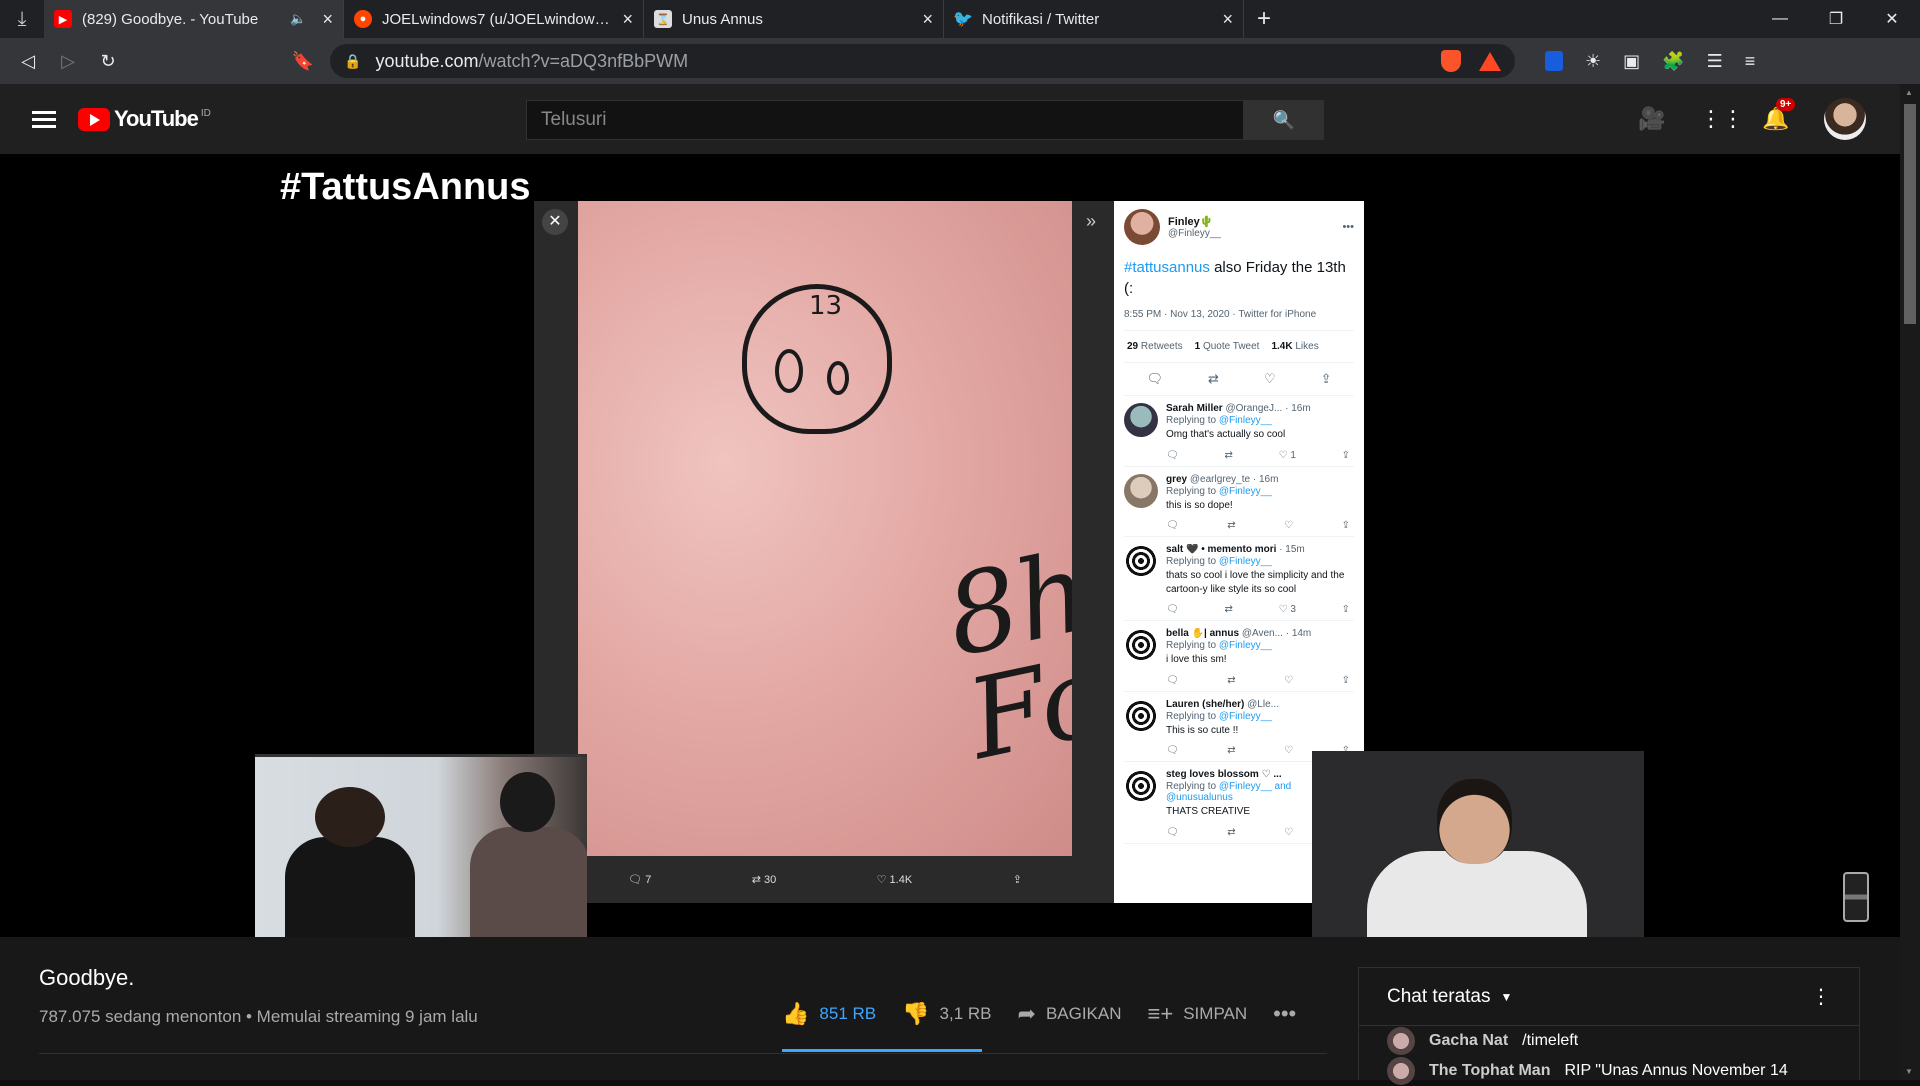  Describe the element at coordinates (1593, 61) in the screenshot. I see `extension-icon: ☀` at that location.